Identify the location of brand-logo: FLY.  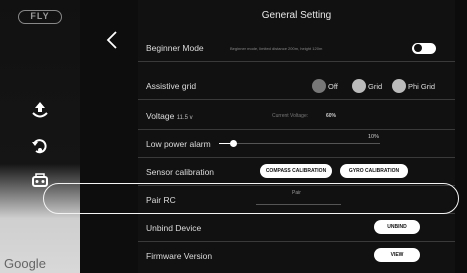
(40, 17).